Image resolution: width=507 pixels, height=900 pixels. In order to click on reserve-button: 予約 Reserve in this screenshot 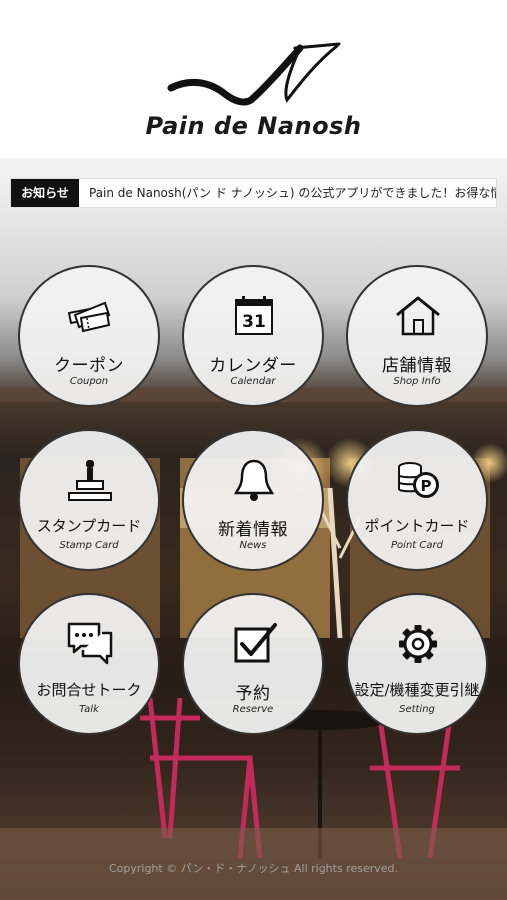, I will do `click(253, 664)`.